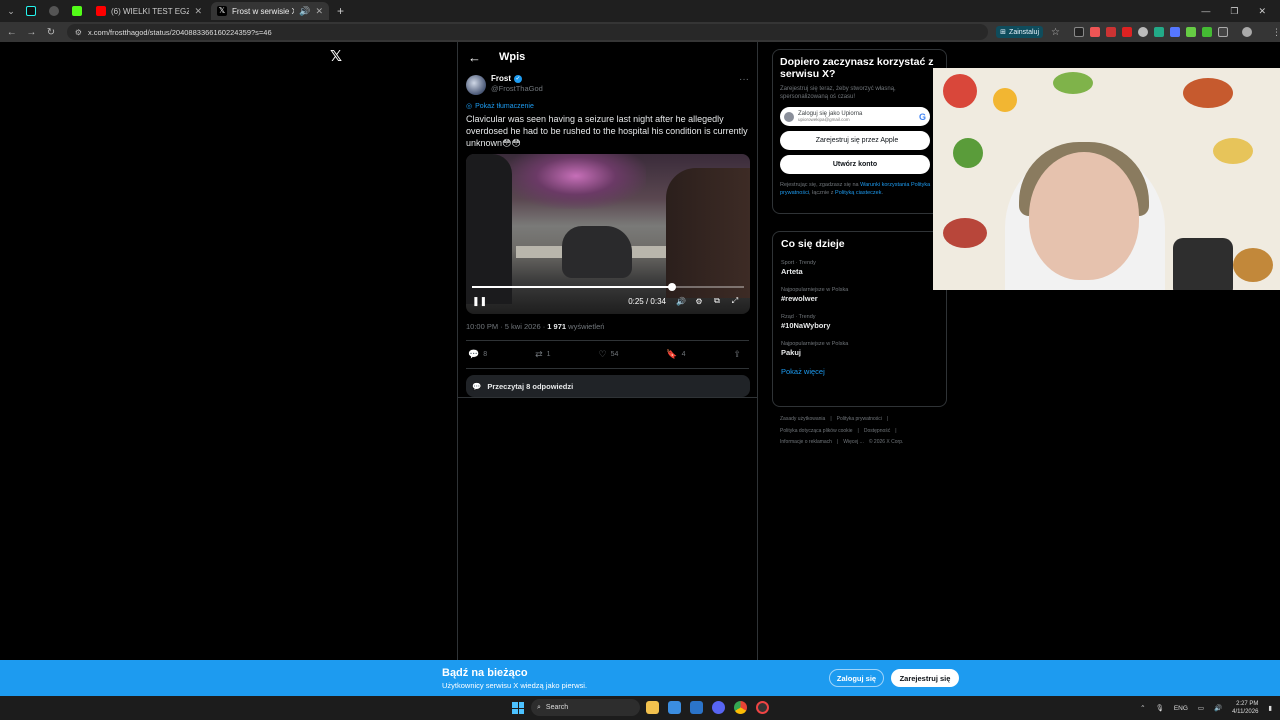 This screenshot has height=720, width=1280. Describe the element at coordinates (816, 431) in the screenshot. I see `footer-link: Polityka dotycząca plików cookie` at that location.